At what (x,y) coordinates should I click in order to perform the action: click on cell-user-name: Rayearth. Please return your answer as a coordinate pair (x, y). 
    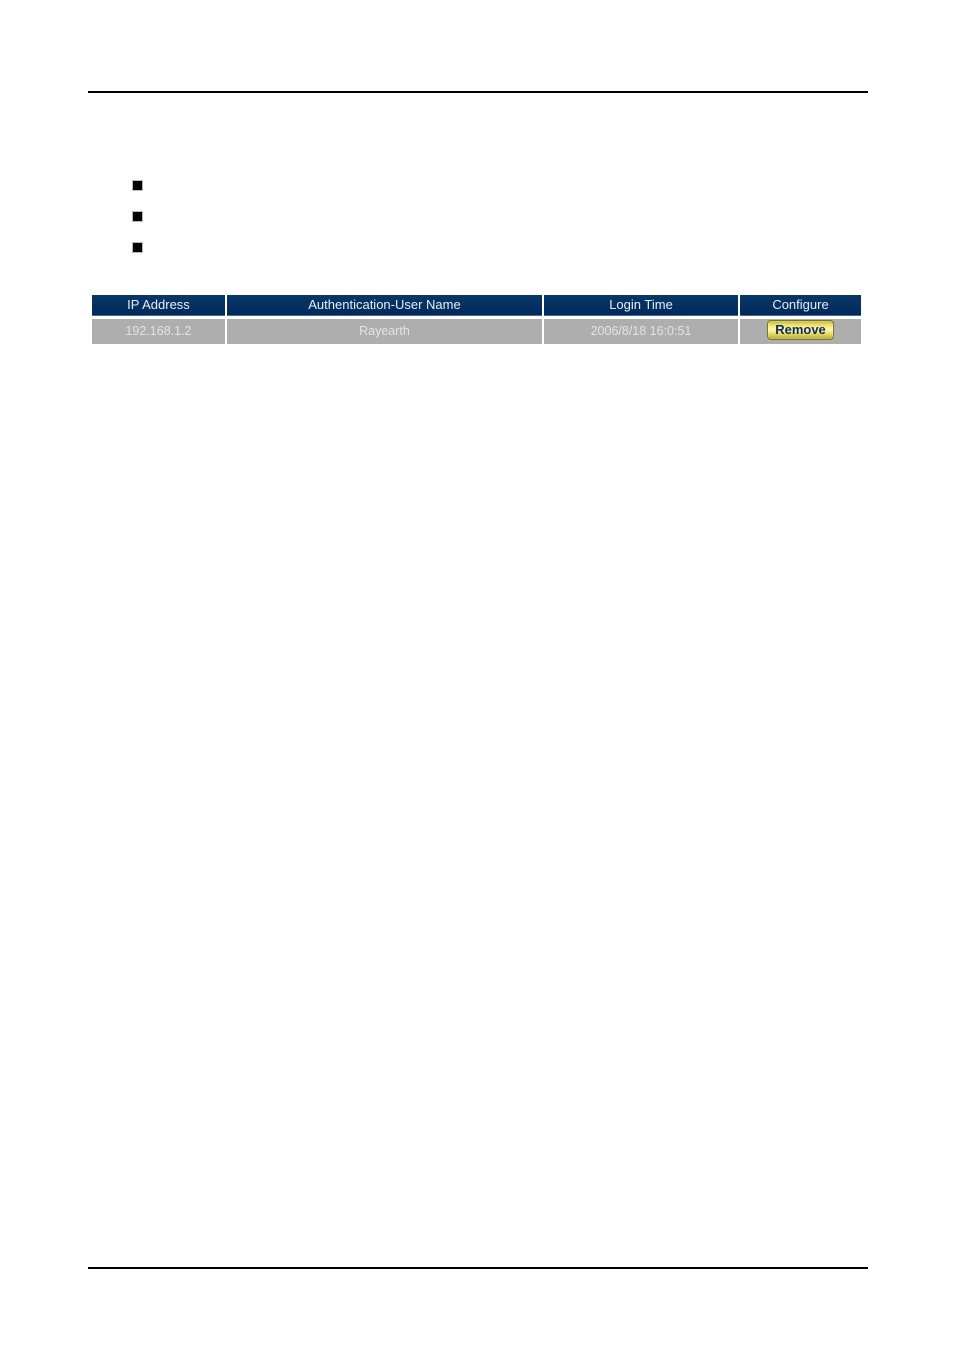
    Looking at the image, I should click on (384, 331).